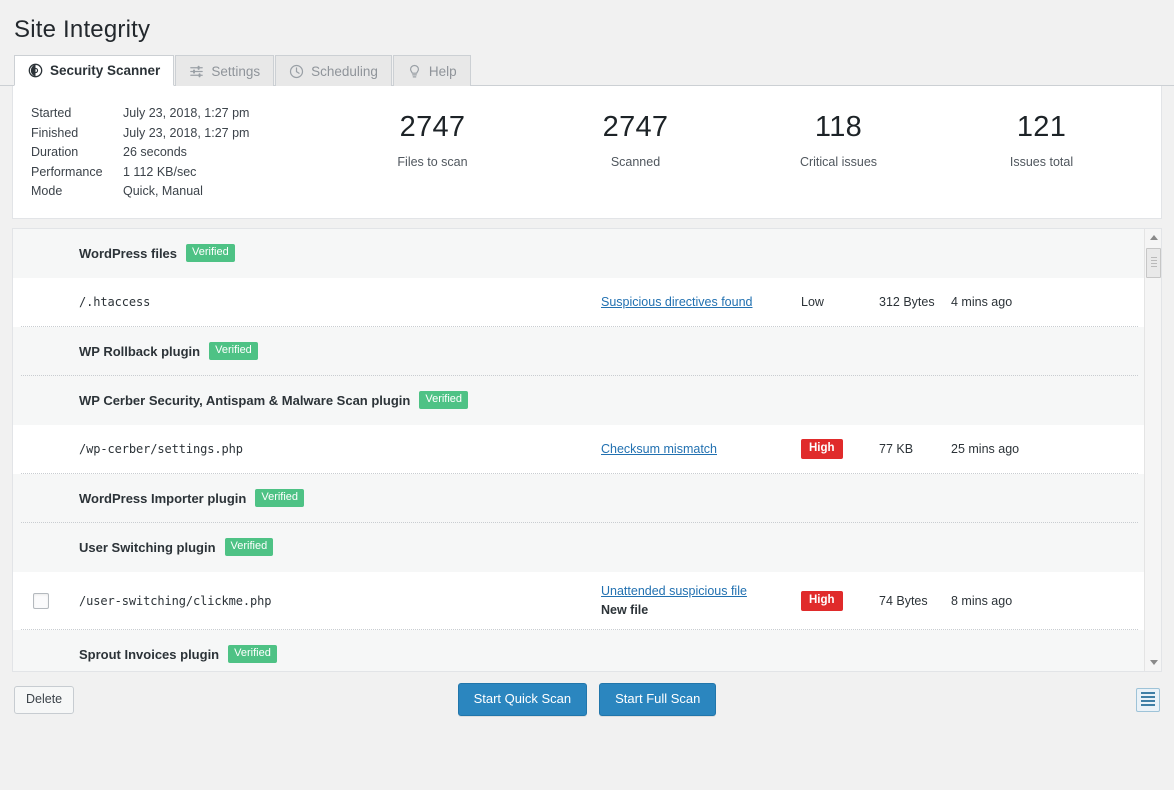 The width and height of the screenshot is (1174, 790). What do you see at coordinates (236, 71) in the screenshot?
I see `tab-label: Settings` at bounding box center [236, 71].